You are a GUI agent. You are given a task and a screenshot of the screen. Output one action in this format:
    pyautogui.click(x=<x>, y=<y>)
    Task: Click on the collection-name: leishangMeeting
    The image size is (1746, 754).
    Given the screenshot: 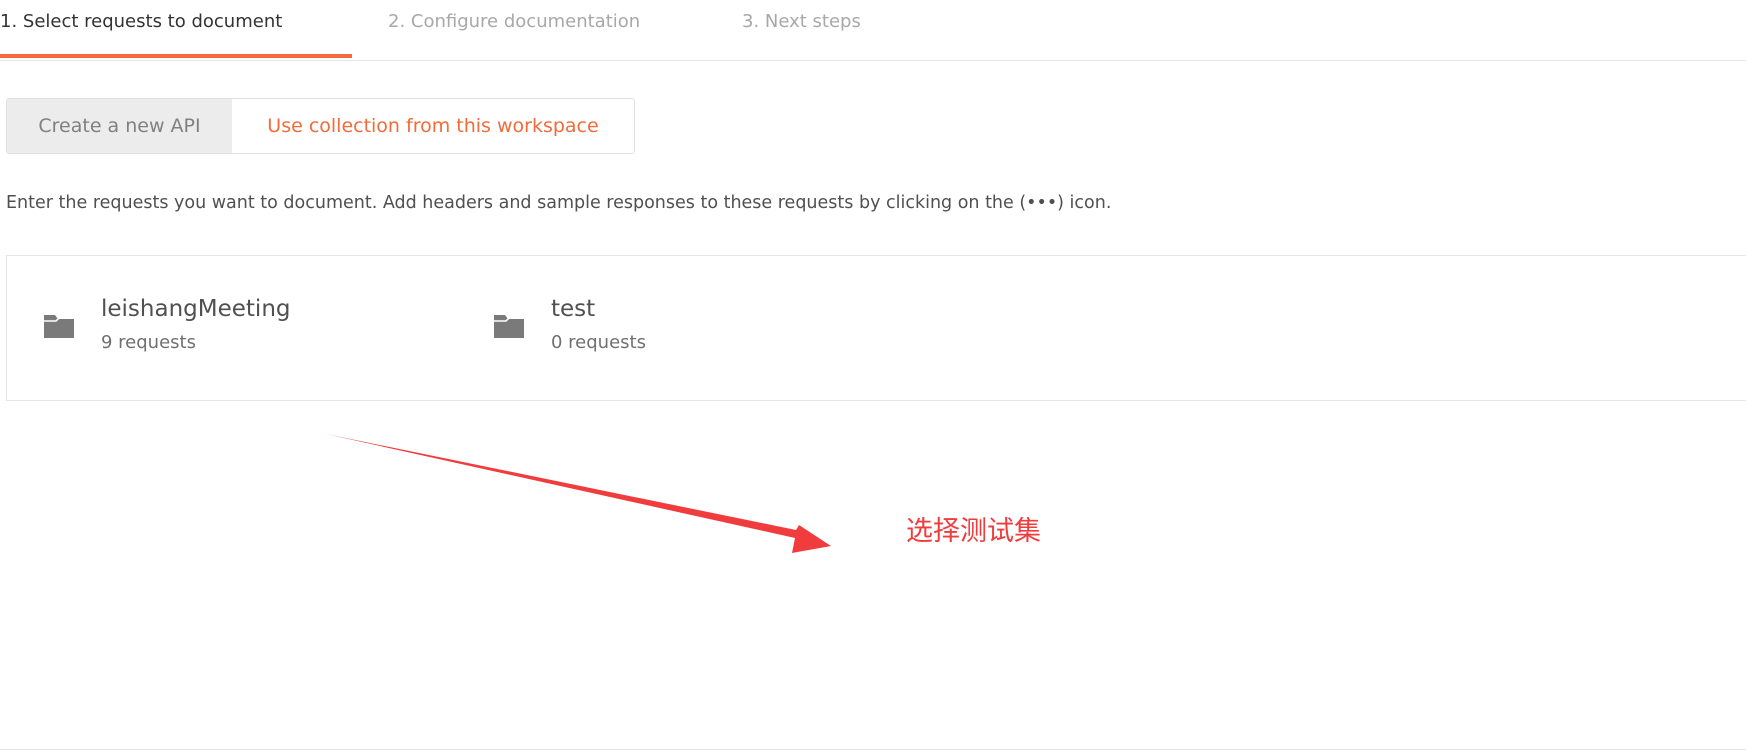 What is the action you would take?
    pyautogui.click(x=196, y=309)
    